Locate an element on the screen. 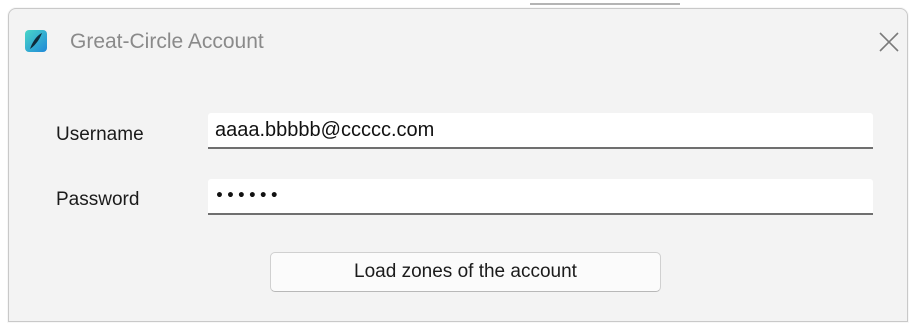  window-title: Great-Circle Account is located at coordinates (167, 41).